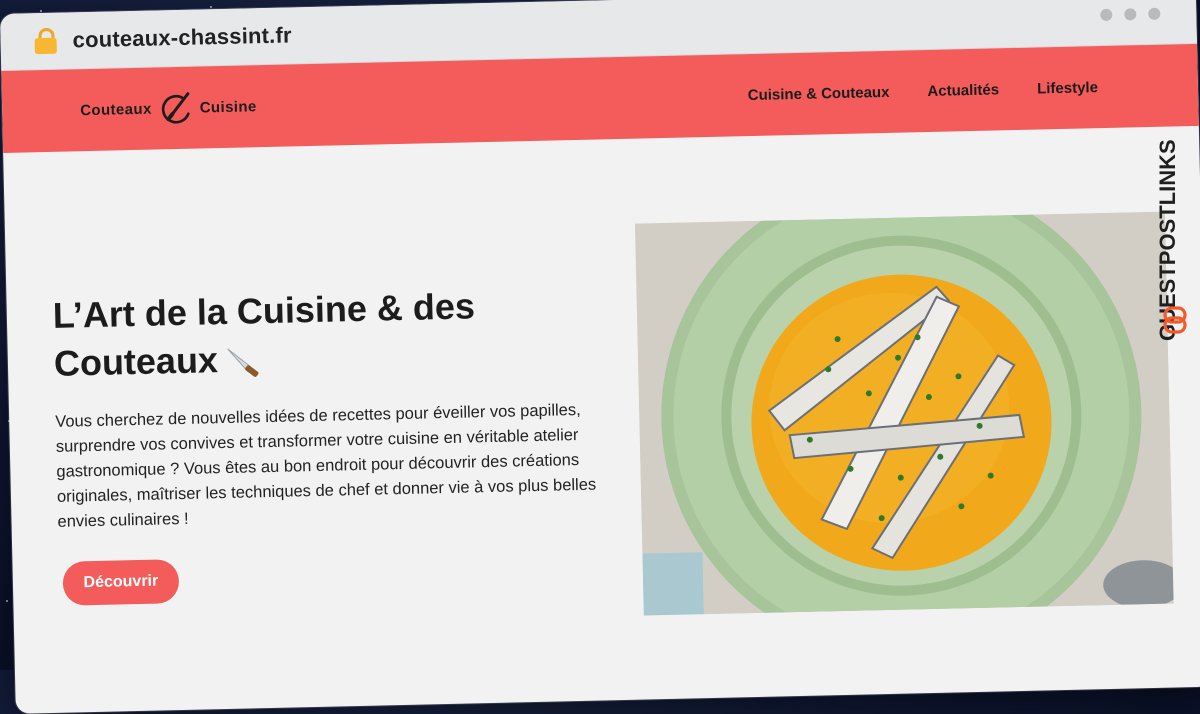  Describe the element at coordinates (228, 106) in the screenshot. I see `logo-word-right: Cuisine` at that location.